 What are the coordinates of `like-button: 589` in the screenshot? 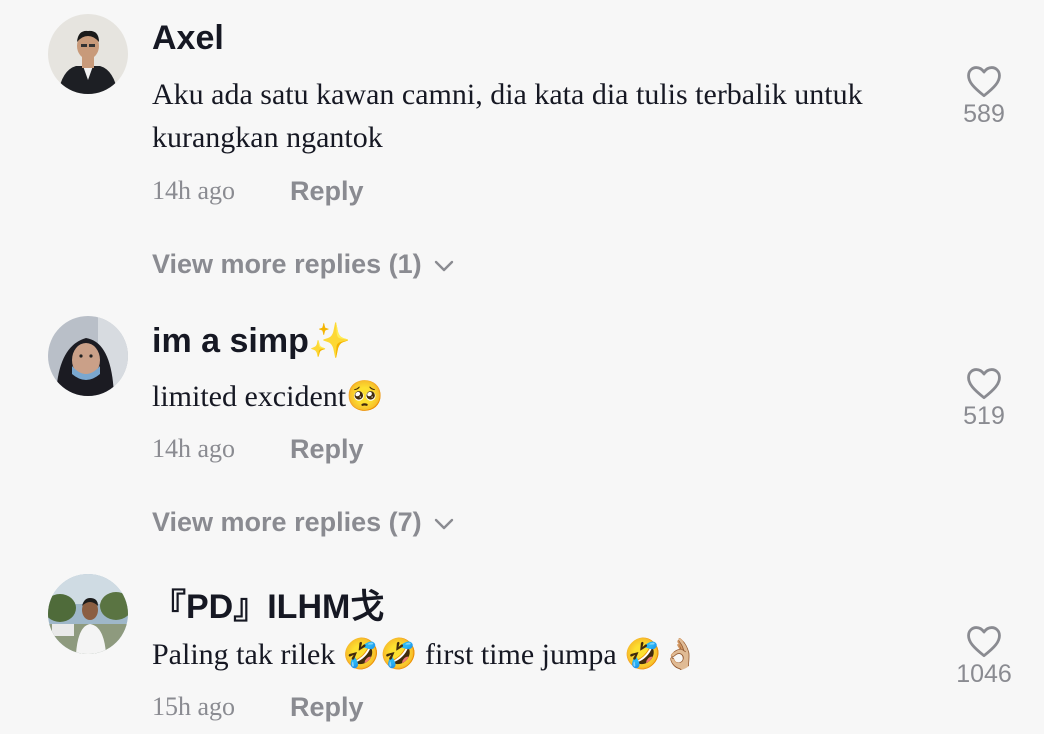 It's located at (984, 96).